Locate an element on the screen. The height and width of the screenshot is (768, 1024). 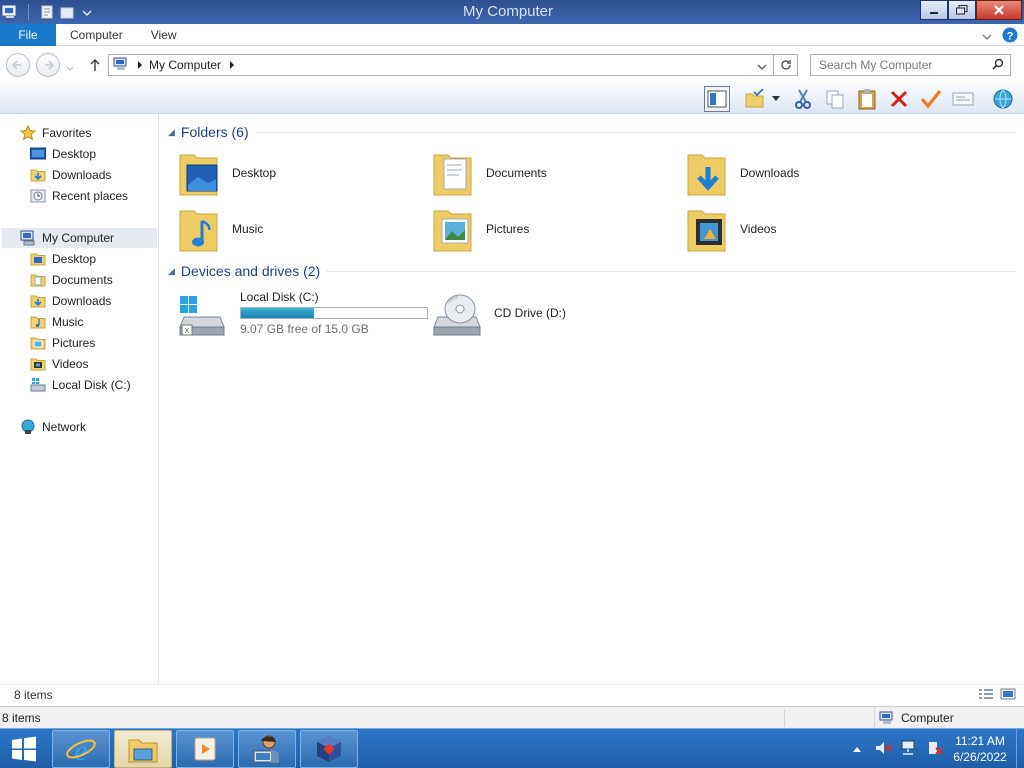
nav-computer-downloads: Downloads is located at coordinates (70, 301).